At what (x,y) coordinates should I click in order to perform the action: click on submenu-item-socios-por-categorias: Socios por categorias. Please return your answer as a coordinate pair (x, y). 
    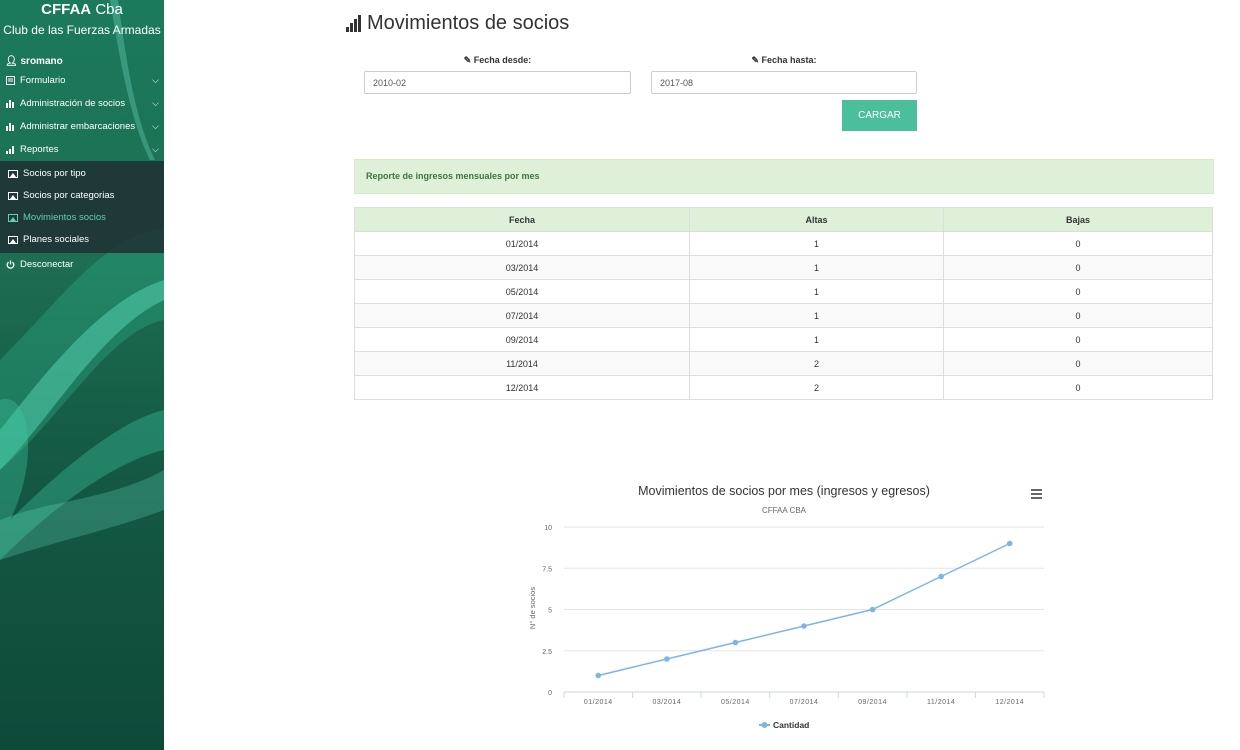
    Looking at the image, I should click on (82, 196).